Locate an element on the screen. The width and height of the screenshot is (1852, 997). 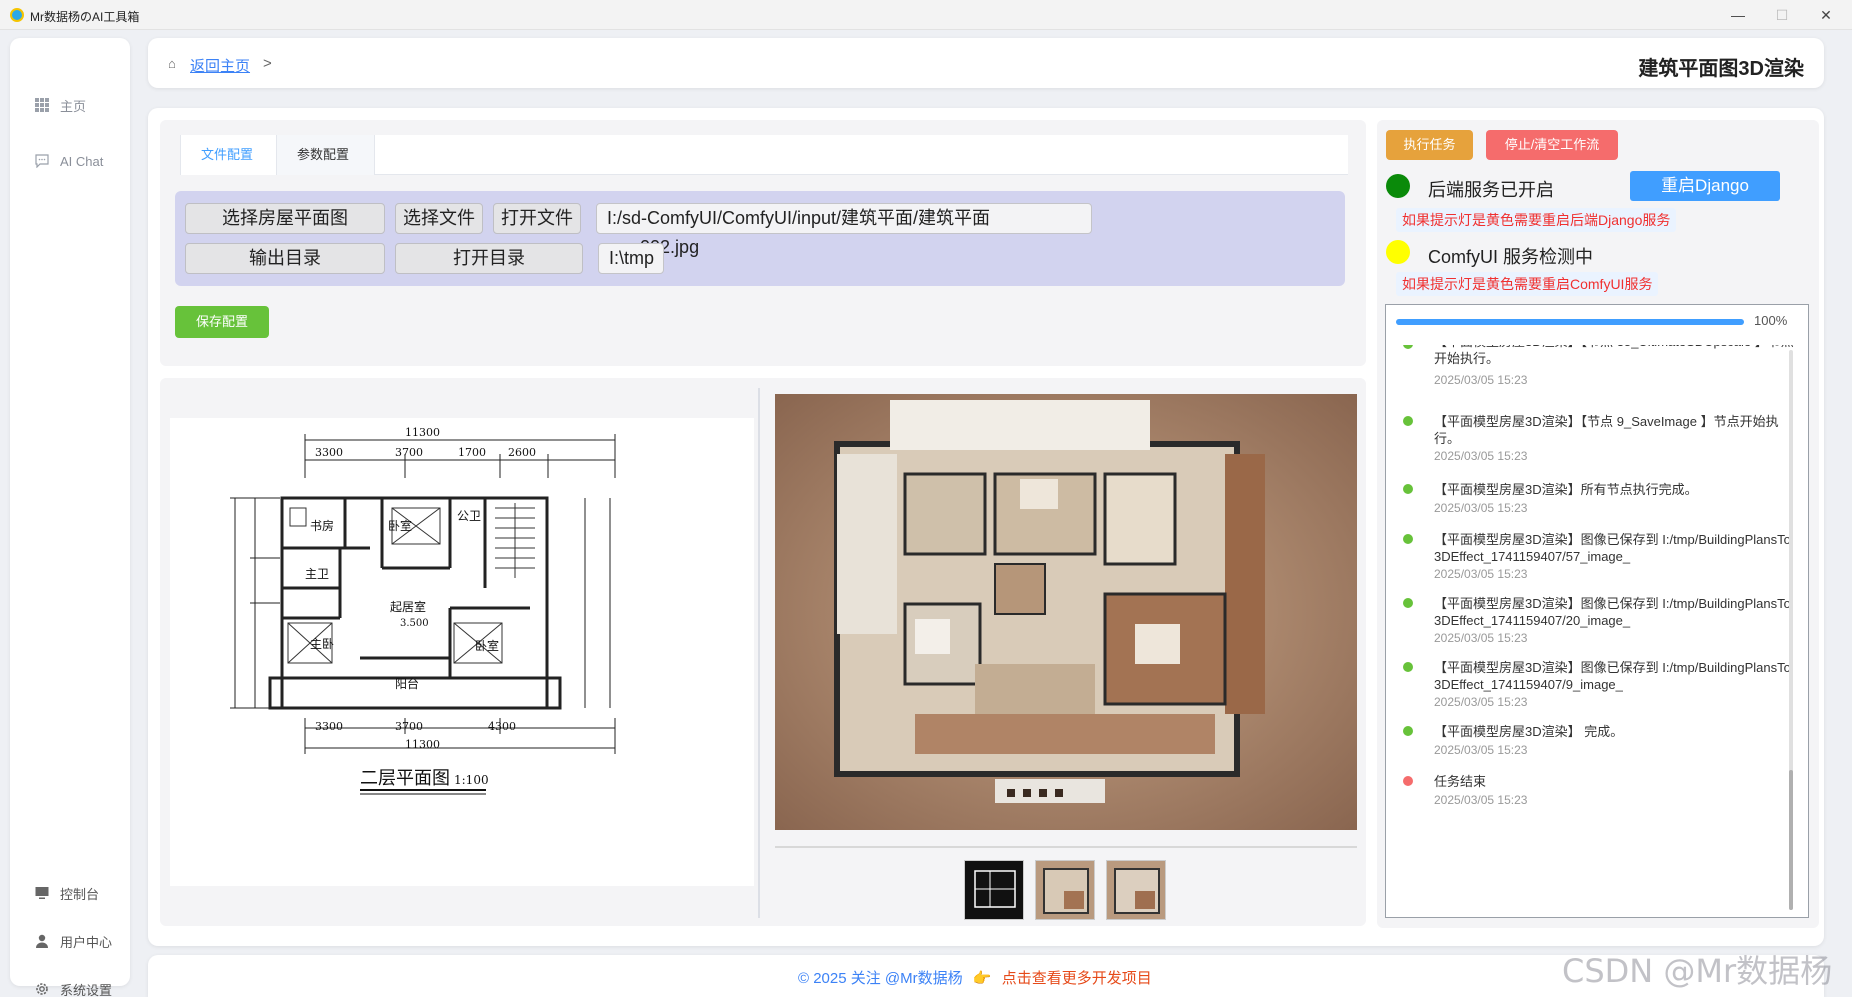
log-message: 【平面模型房屋3D渲染】所有节点执行完成。 is located at coordinates (1566, 489).